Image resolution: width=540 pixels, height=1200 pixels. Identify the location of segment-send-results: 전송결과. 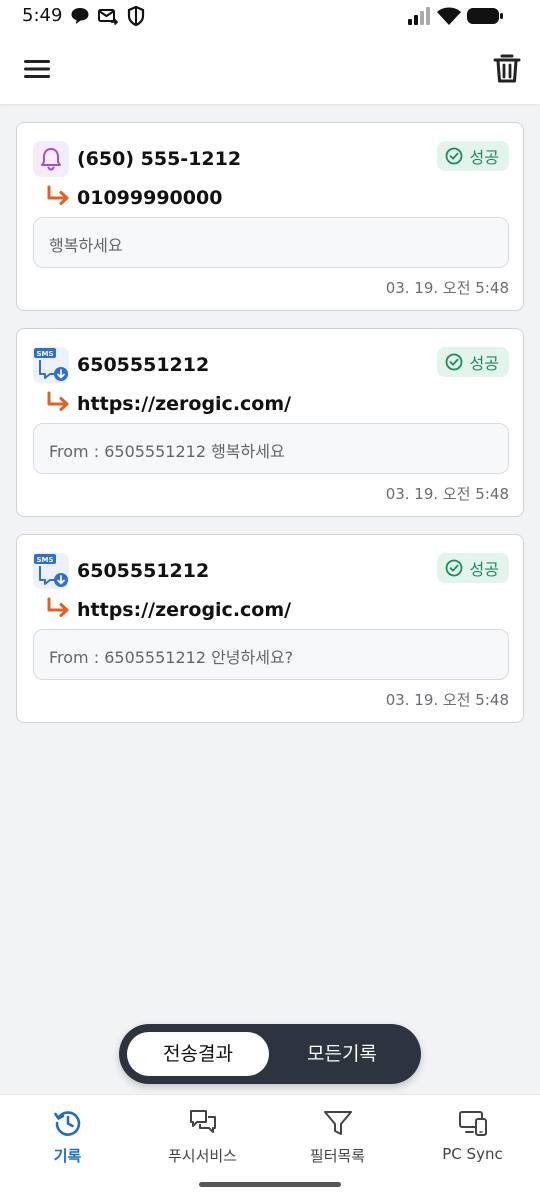
(198, 1054).